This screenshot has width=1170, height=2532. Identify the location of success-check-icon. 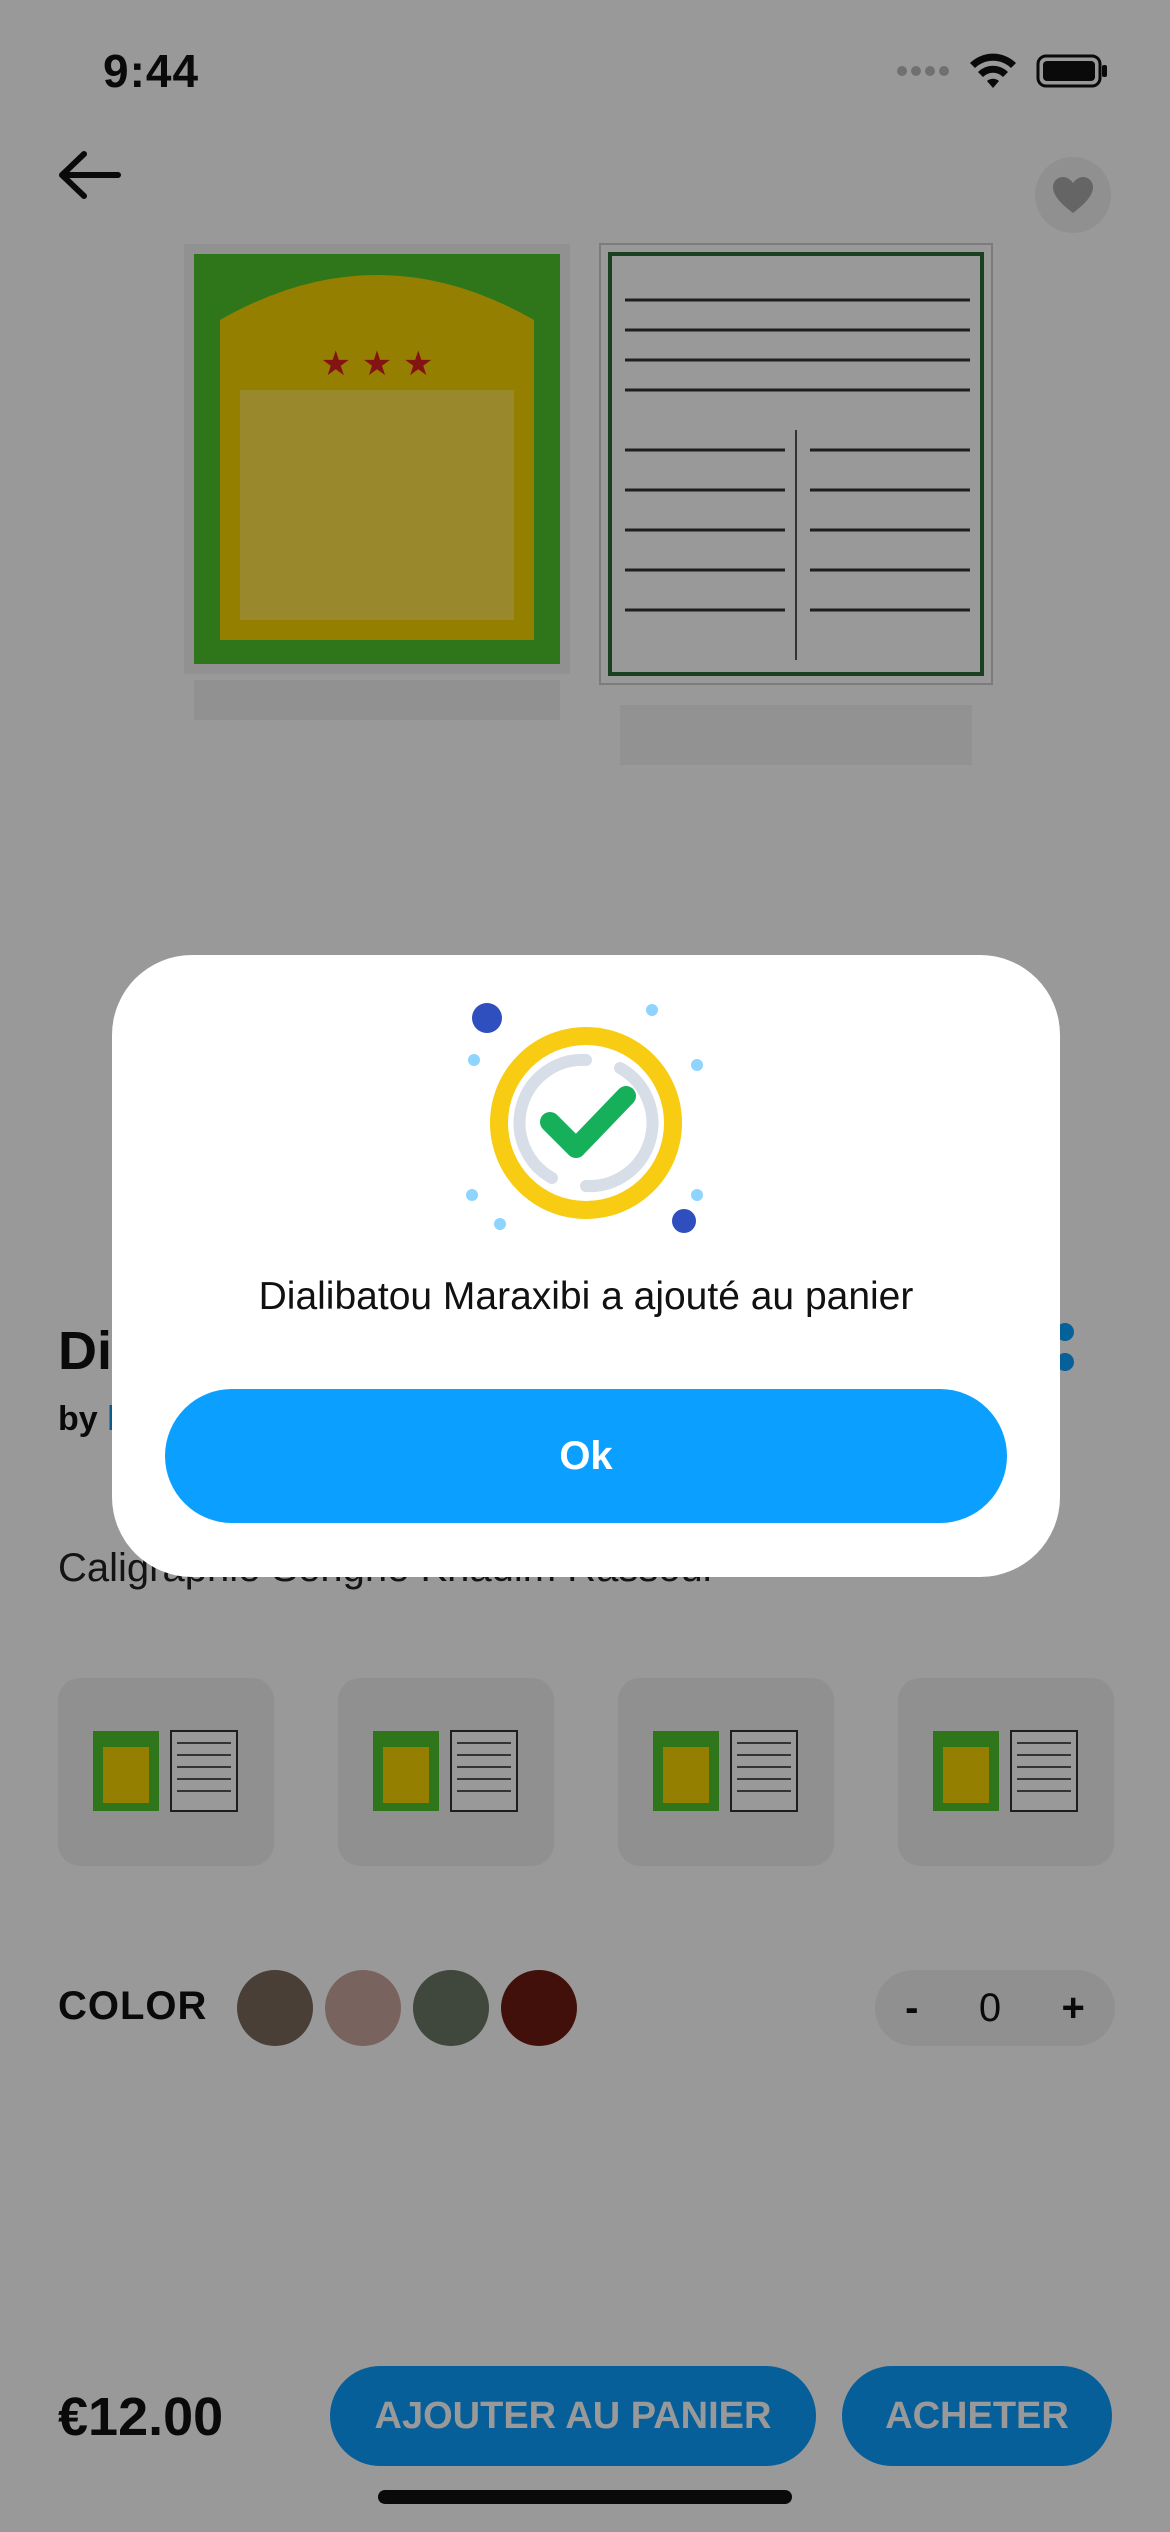
(586, 1120).